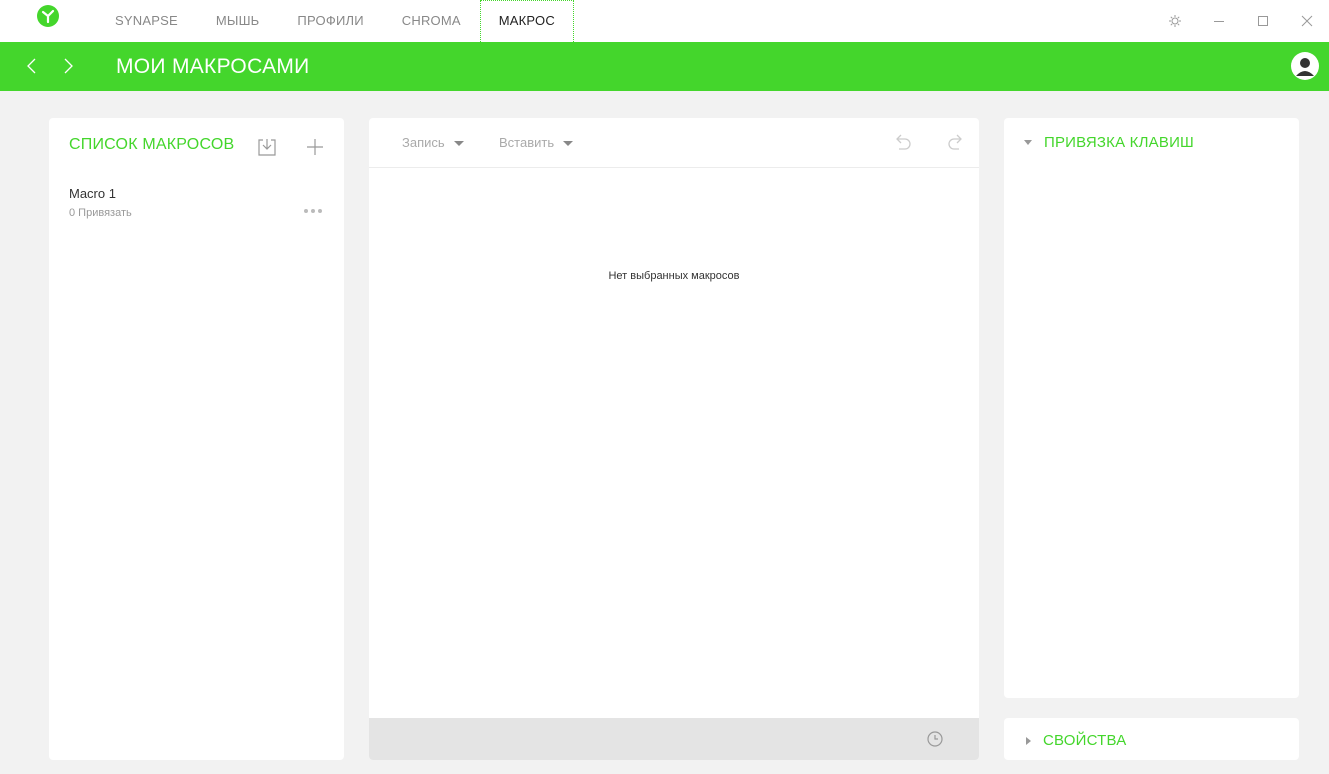  I want to click on more-options-icon, so click(313, 207).